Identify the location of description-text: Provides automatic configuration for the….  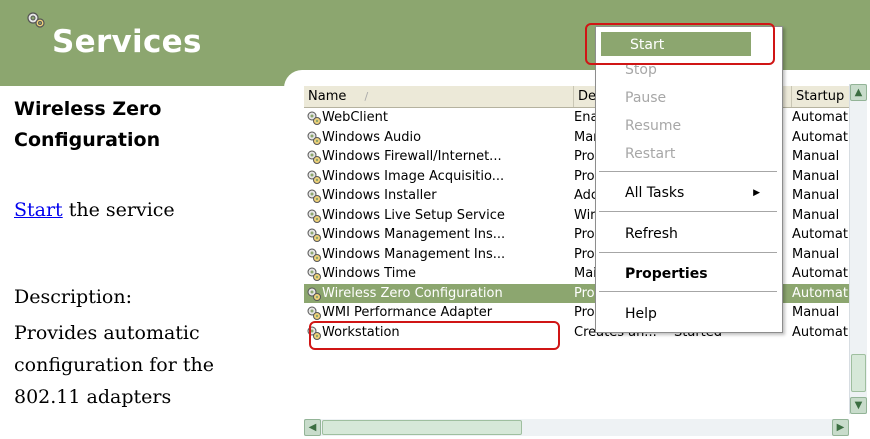
(114, 365).